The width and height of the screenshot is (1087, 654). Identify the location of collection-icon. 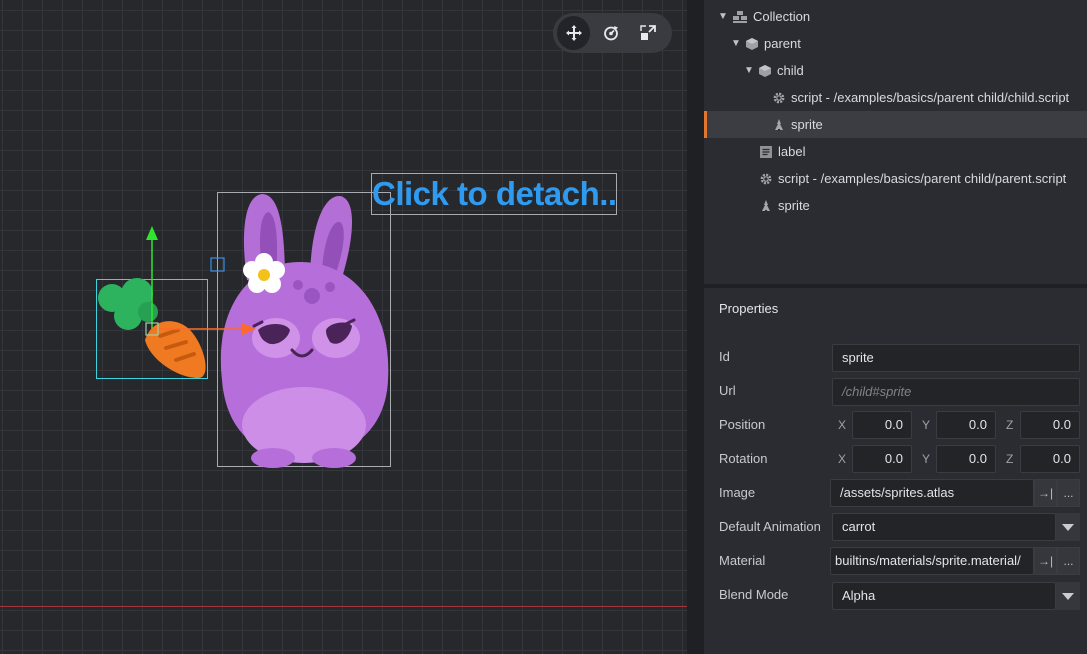
(740, 16).